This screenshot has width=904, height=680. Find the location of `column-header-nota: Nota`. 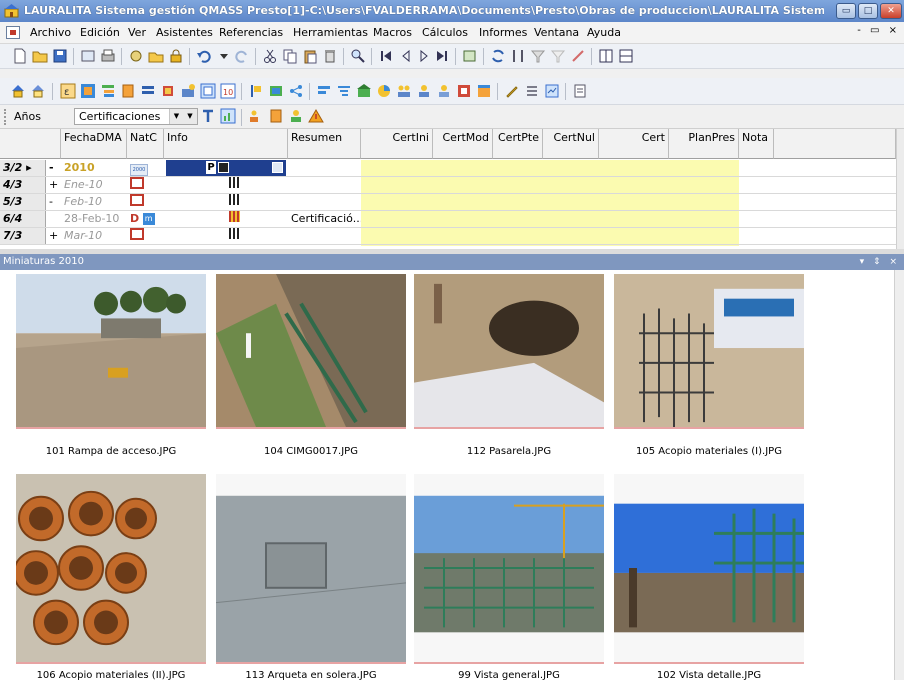

column-header-nota: Nota is located at coordinates (756, 144).